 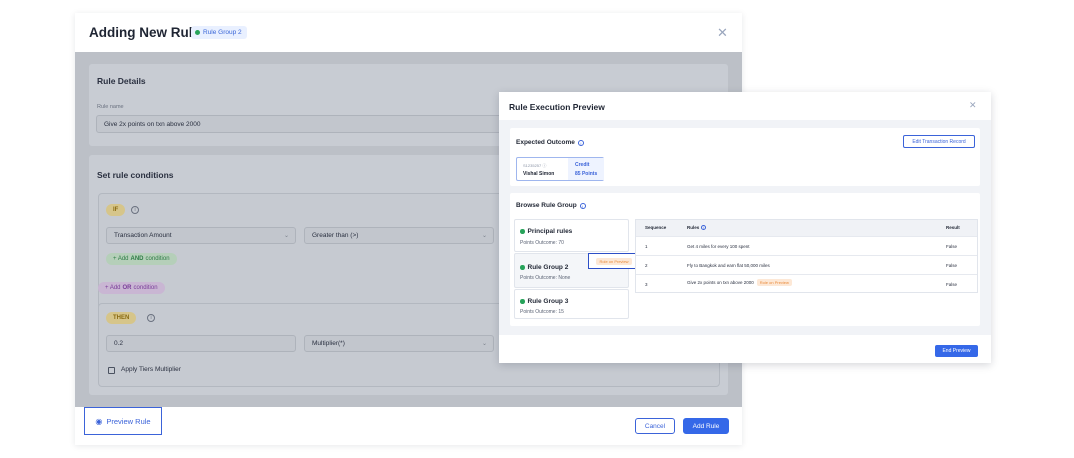 What do you see at coordinates (571, 304) in the screenshot?
I see `rule-group-item: Rule Group 3 Points Outcome: 15` at bounding box center [571, 304].